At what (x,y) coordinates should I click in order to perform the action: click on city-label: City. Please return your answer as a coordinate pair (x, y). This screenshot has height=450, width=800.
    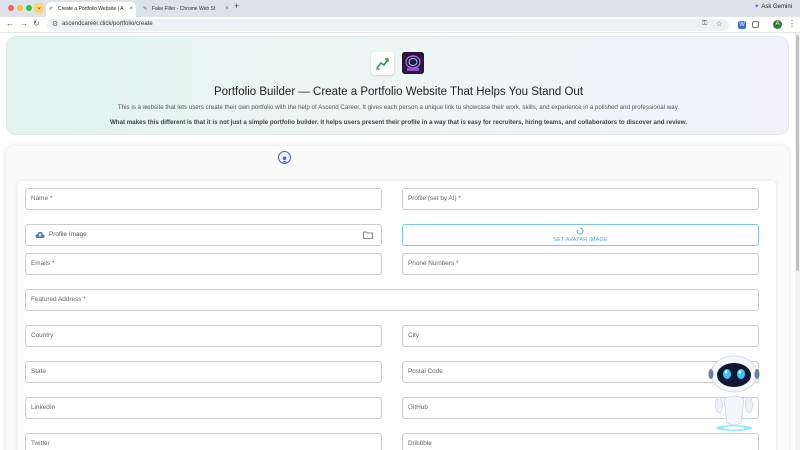
    Looking at the image, I should click on (414, 335).